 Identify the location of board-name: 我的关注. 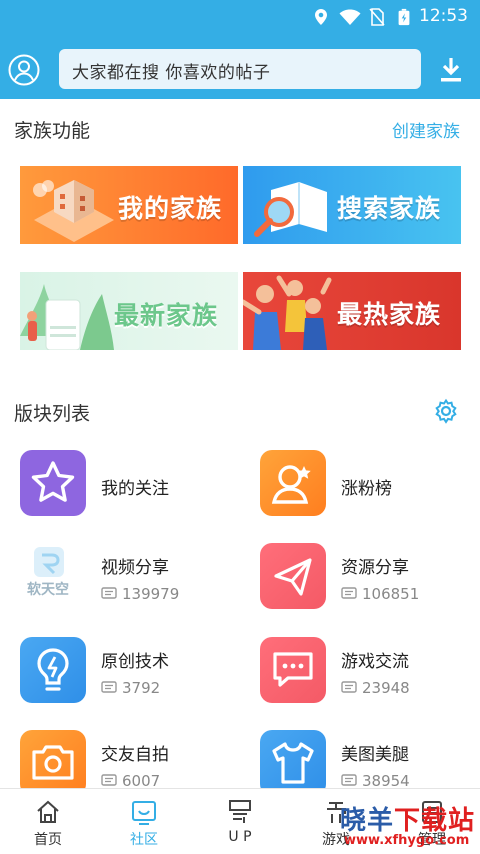
(135, 489).